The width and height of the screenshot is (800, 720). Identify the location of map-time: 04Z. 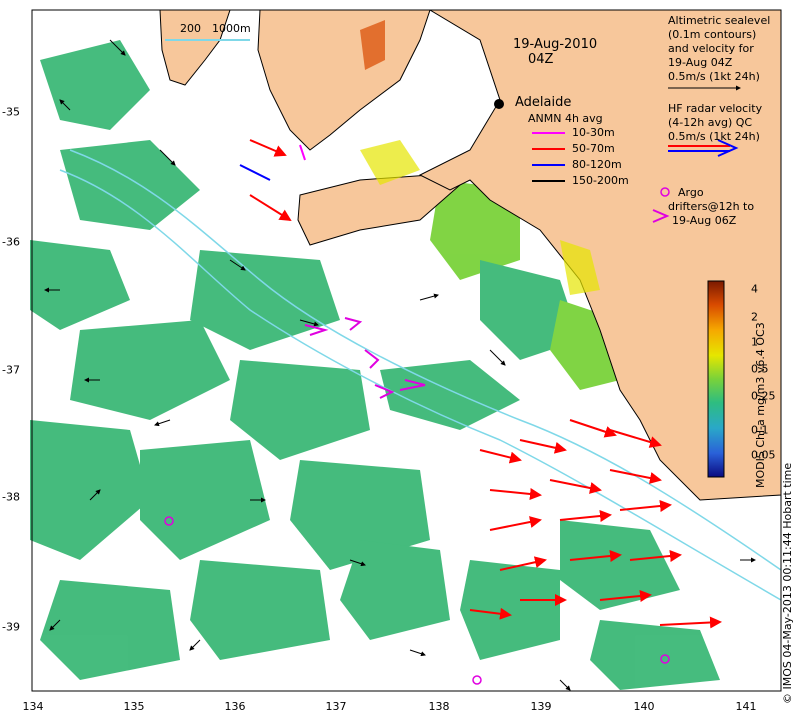
(541, 59).